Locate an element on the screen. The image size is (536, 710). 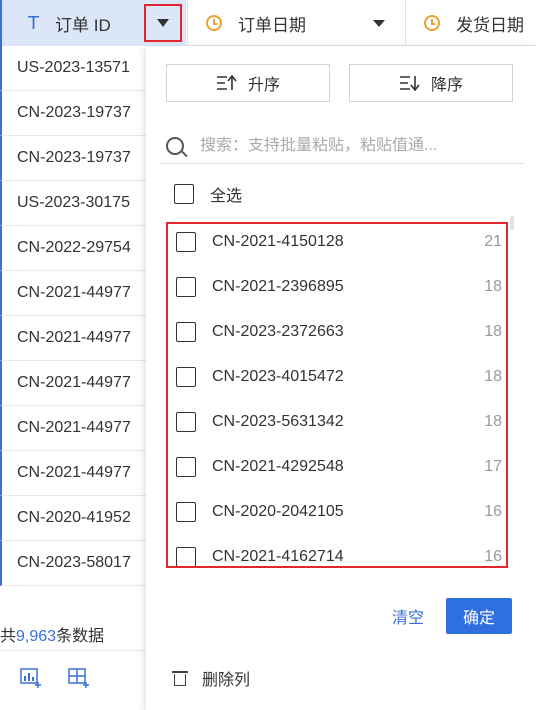
search-box is located at coordinates (342, 146).